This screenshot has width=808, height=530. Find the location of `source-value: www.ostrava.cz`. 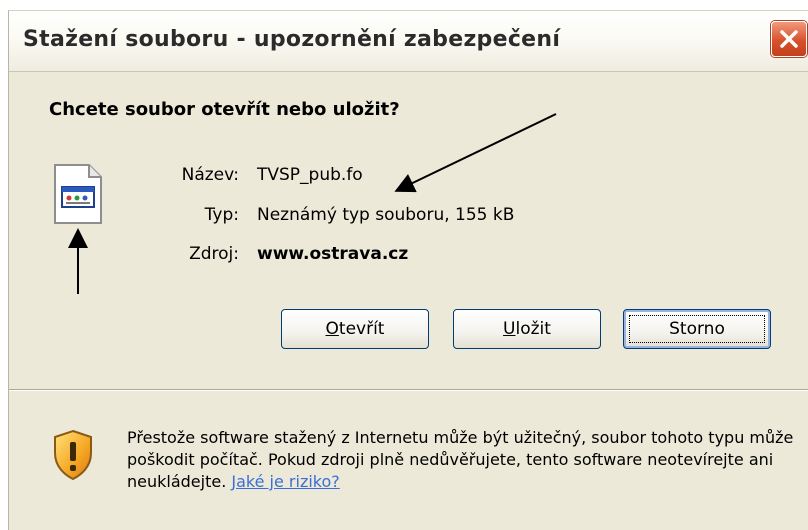

source-value: www.ostrava.cz is located at coordinates (333, 254).